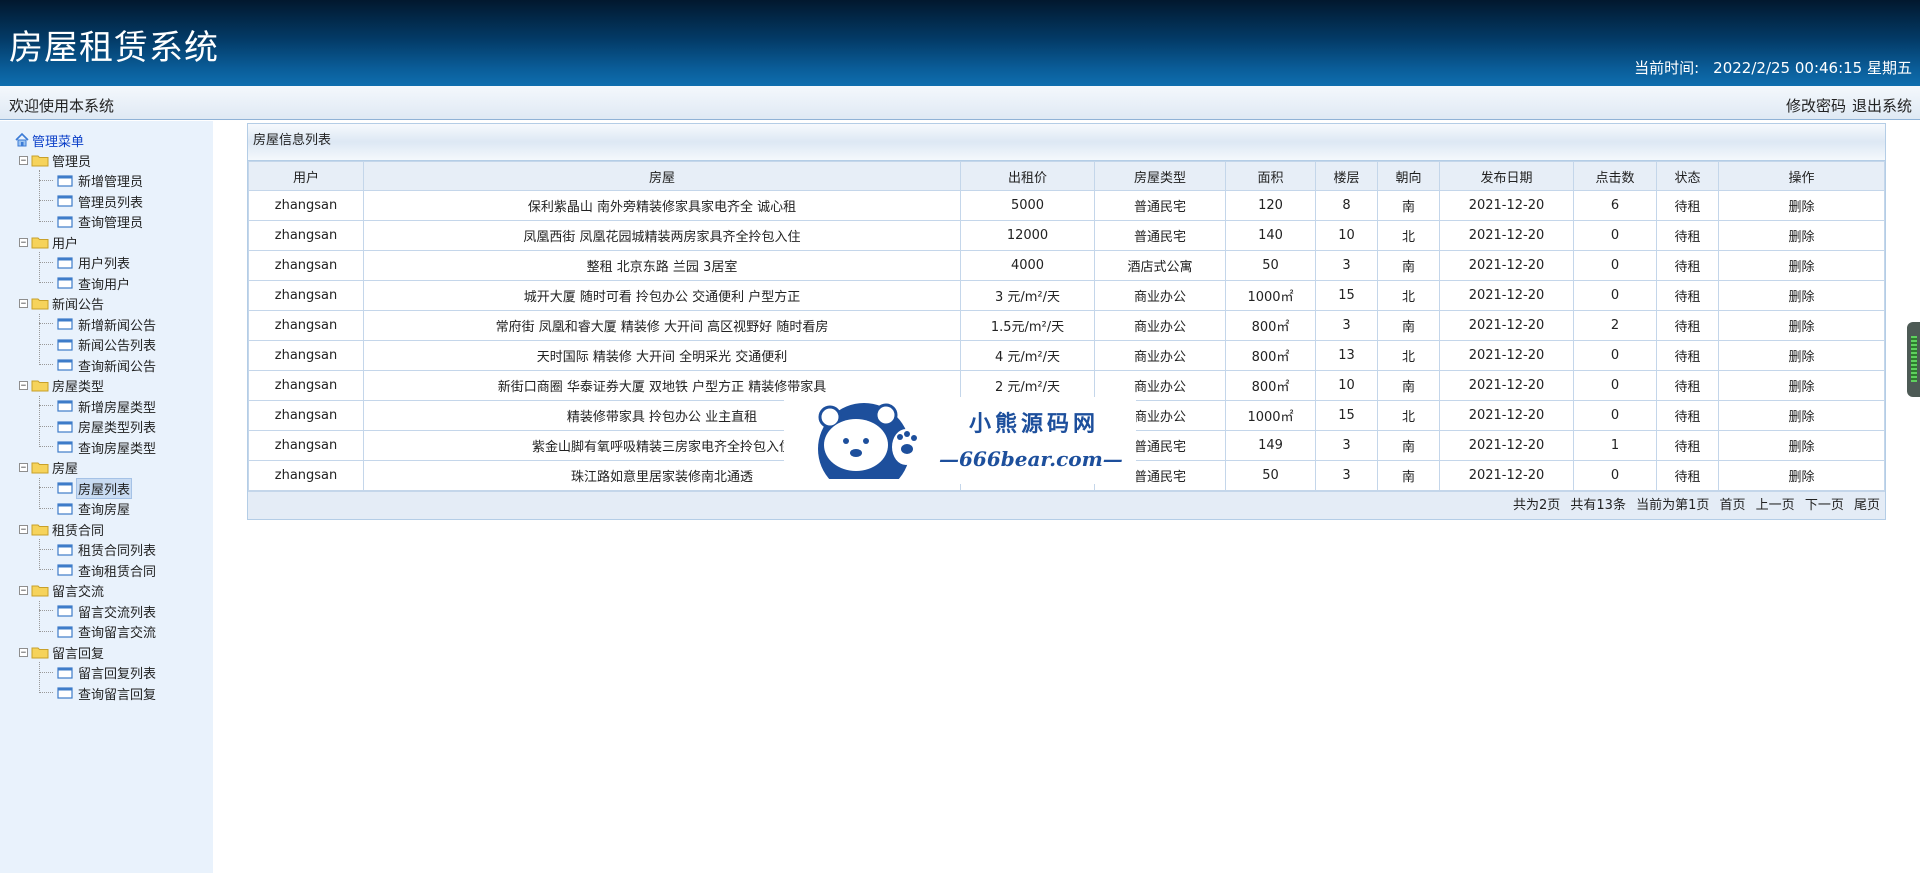 This screenshot has width=1920, height=873. What do you see at coordinates (104, 511) in the screenshot?
I see `menu-item-label: 查询房屋` at bounding box center [104, 511].